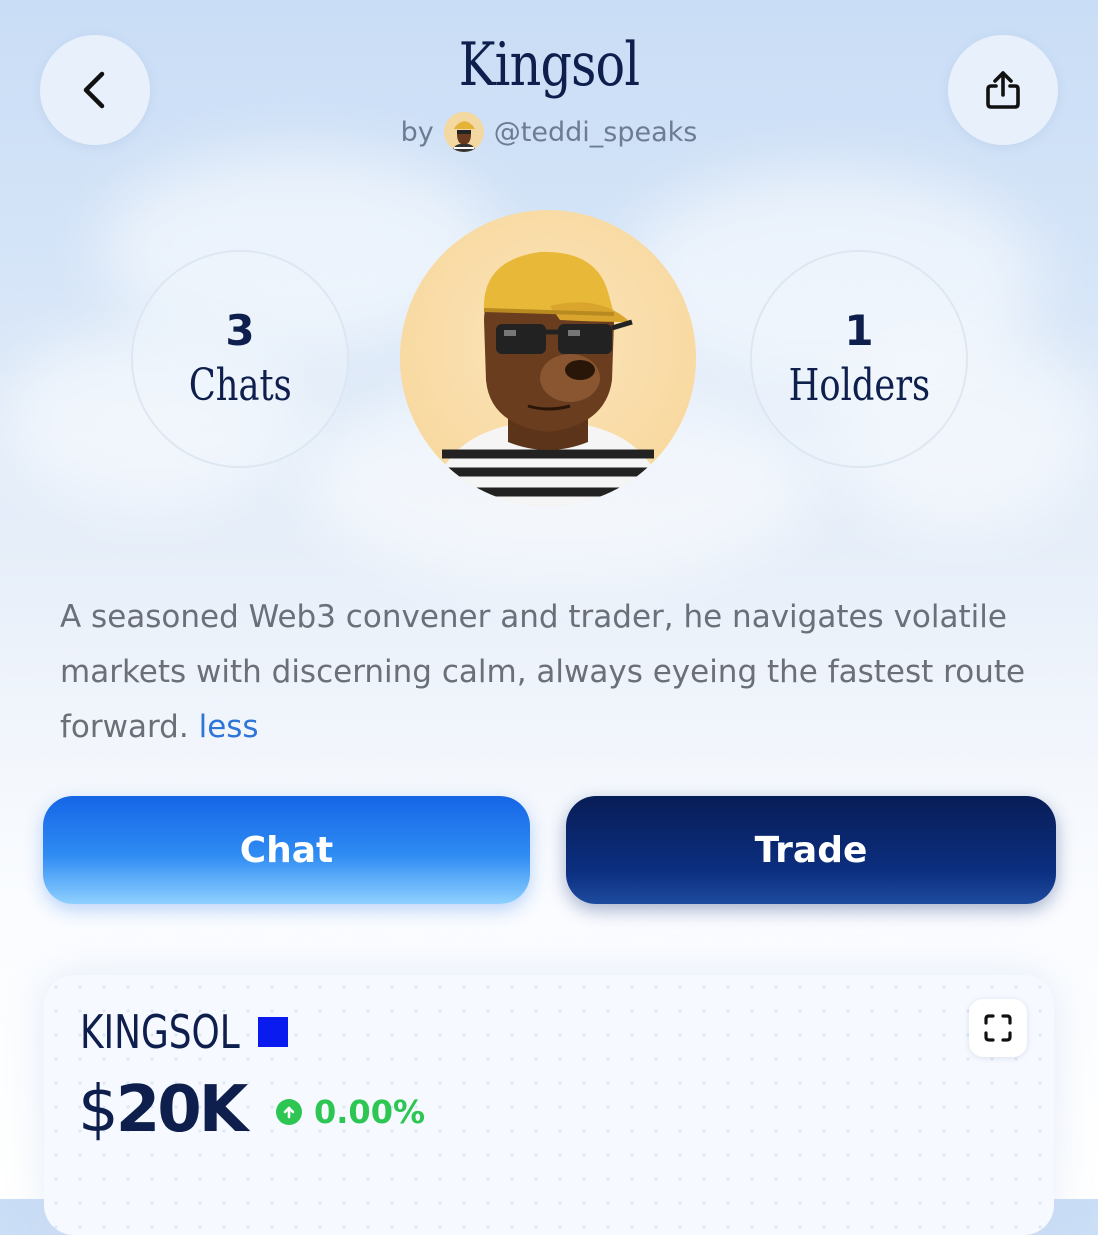 The width and height of the screenshot is (1098, 1235). What do you see at coordinates (273, 1032) in the screenshot?
I see `ticker-color-square` at bounding box center [273, 1032].